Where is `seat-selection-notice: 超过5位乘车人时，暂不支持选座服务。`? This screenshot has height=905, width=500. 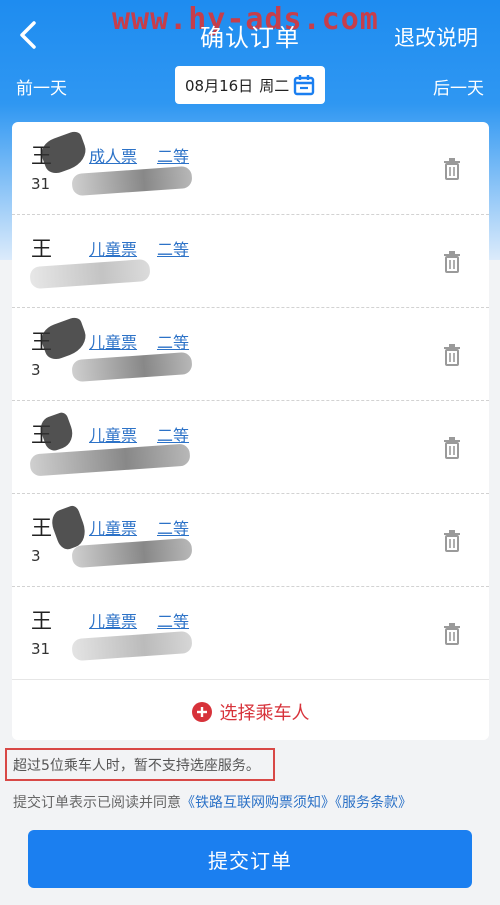
seat-selection-notice: 超过5位乘车人时，暂不支持选座服务。 is located at coordinates (140, 764).